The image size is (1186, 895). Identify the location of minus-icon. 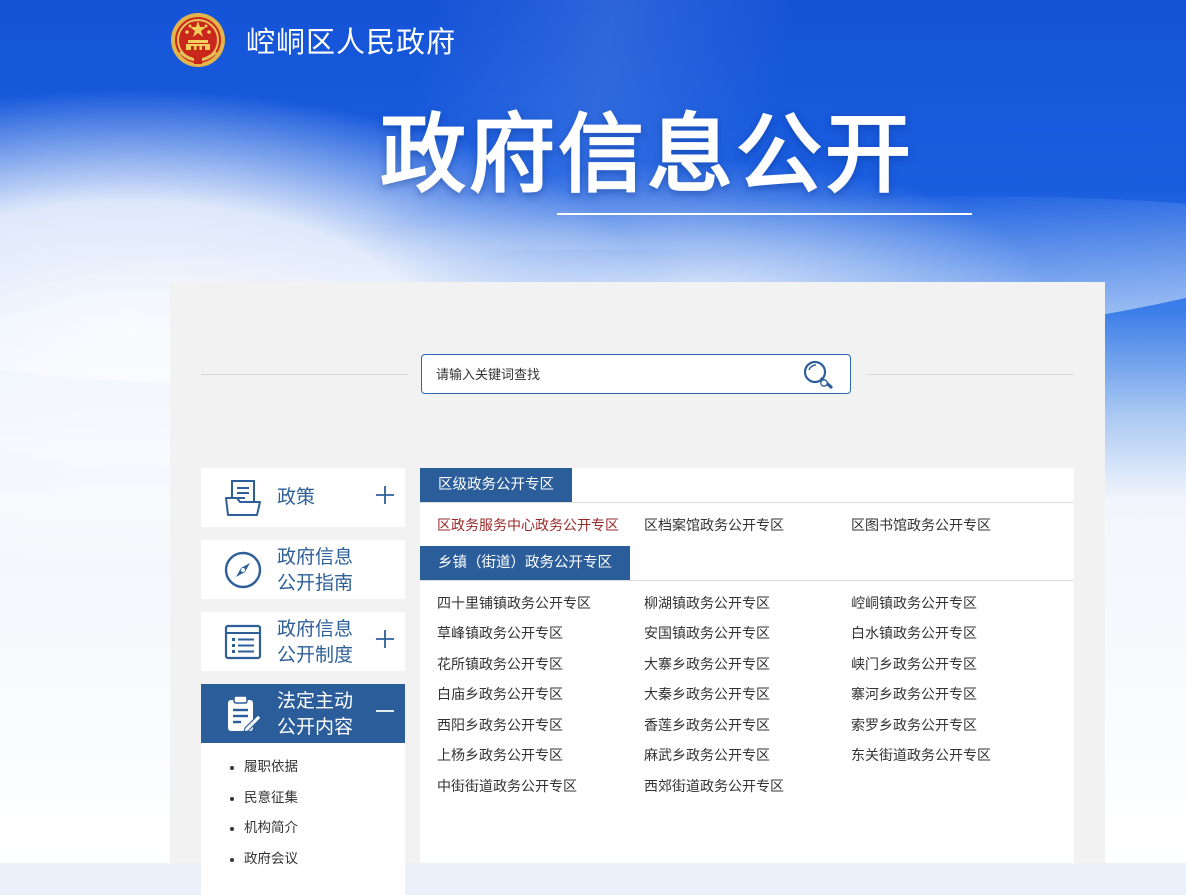
(385, 711).